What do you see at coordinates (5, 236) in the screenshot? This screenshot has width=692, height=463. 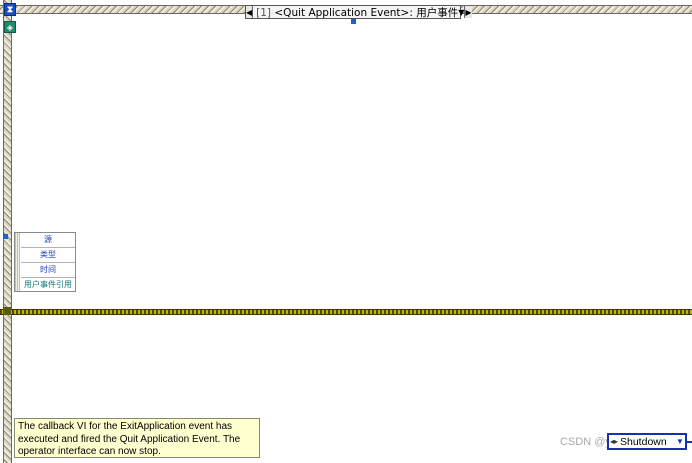 I see `left-terminal` at bounding box center [5, 236].